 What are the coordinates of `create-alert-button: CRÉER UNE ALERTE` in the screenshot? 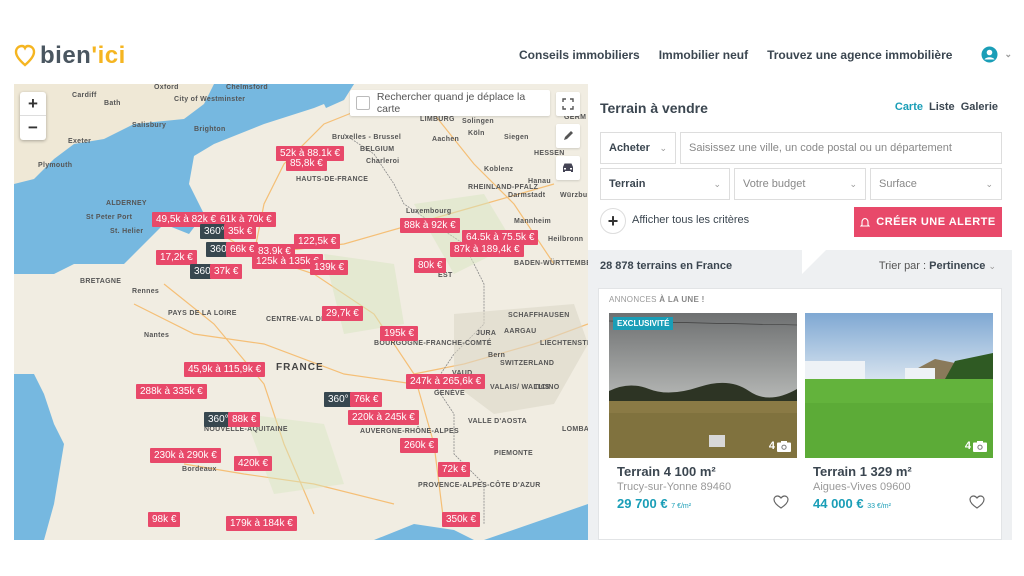 It's located at (928, 222).